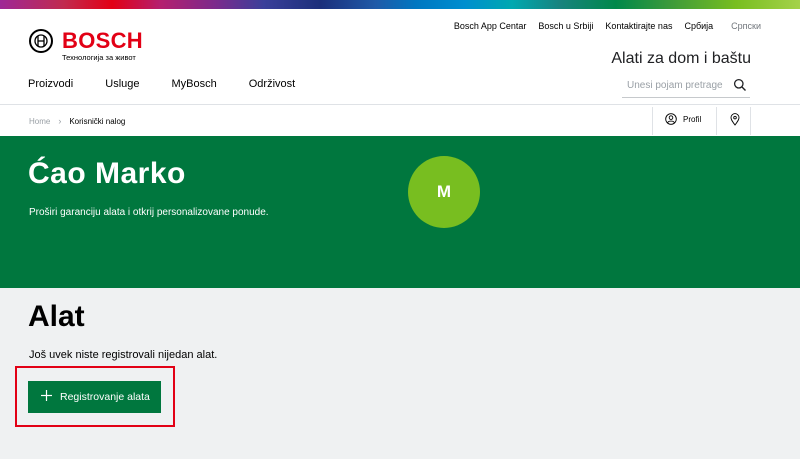 Image resolution: width=800 pixels, height=459 pixels. I want to click on tools-heading: Alat, so click(56, 316).